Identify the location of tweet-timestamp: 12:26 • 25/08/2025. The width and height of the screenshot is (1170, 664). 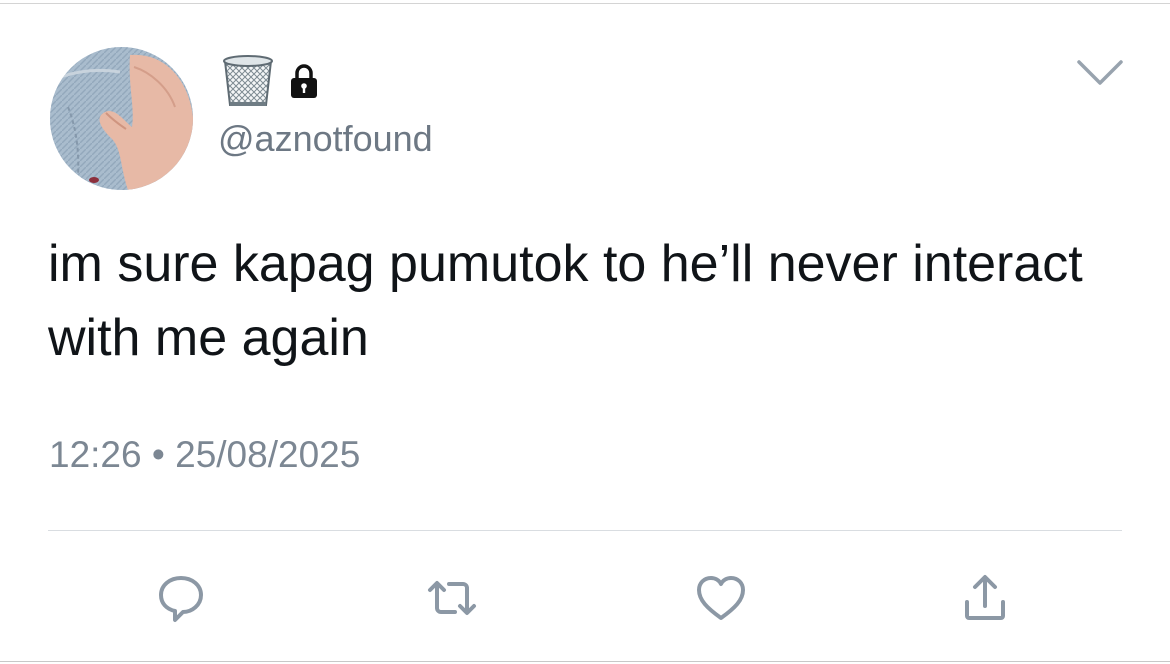
(204, 455).